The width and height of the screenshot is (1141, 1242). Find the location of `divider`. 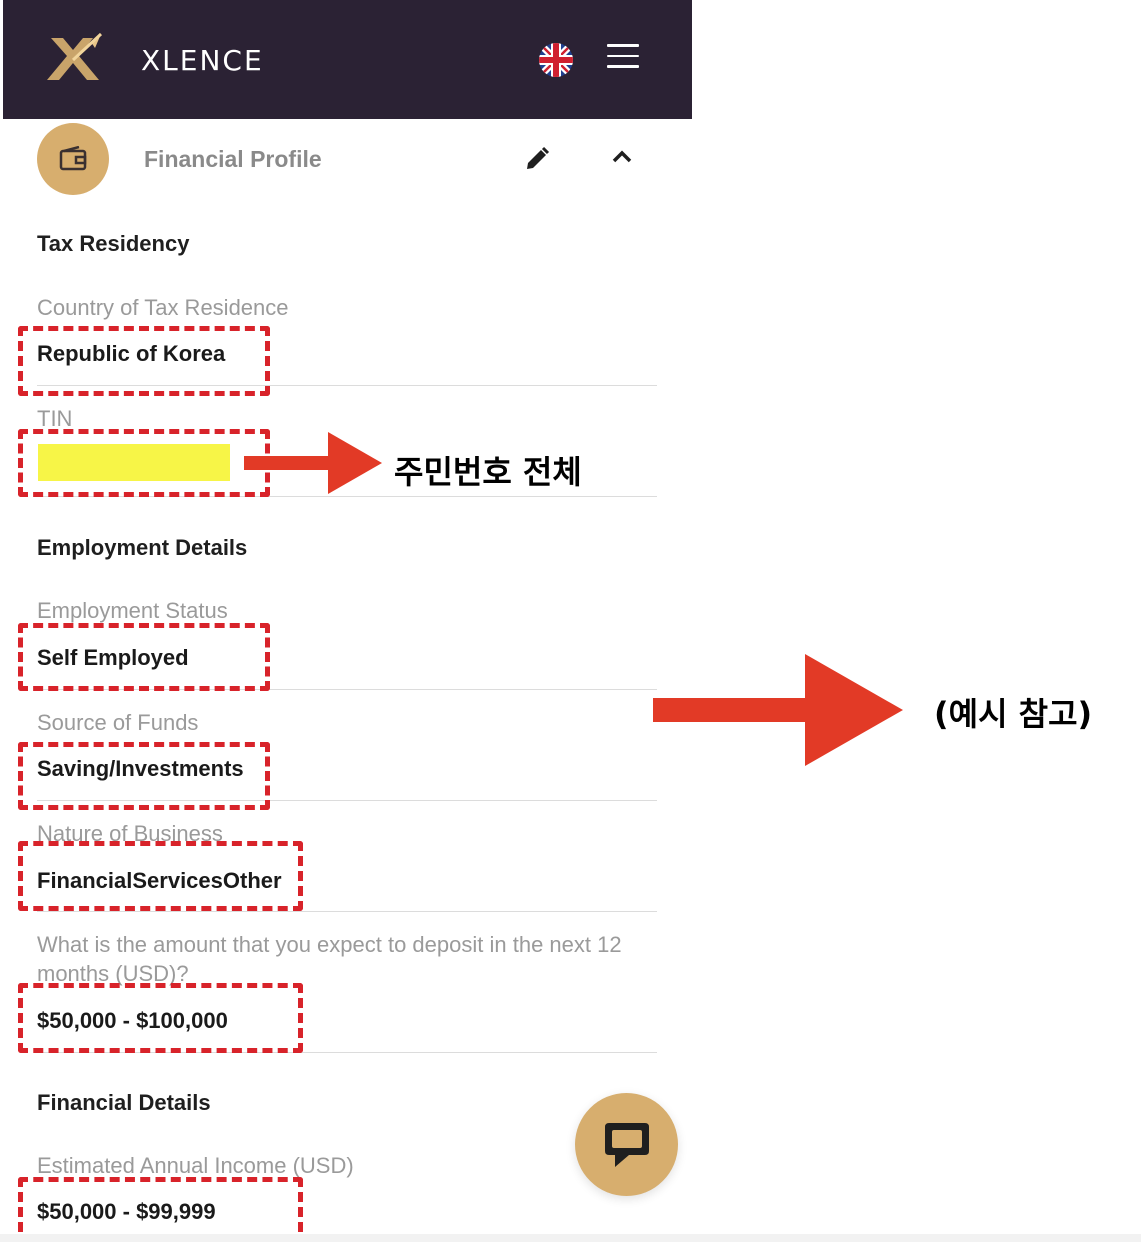

divider is located at coordinates (347, 911).